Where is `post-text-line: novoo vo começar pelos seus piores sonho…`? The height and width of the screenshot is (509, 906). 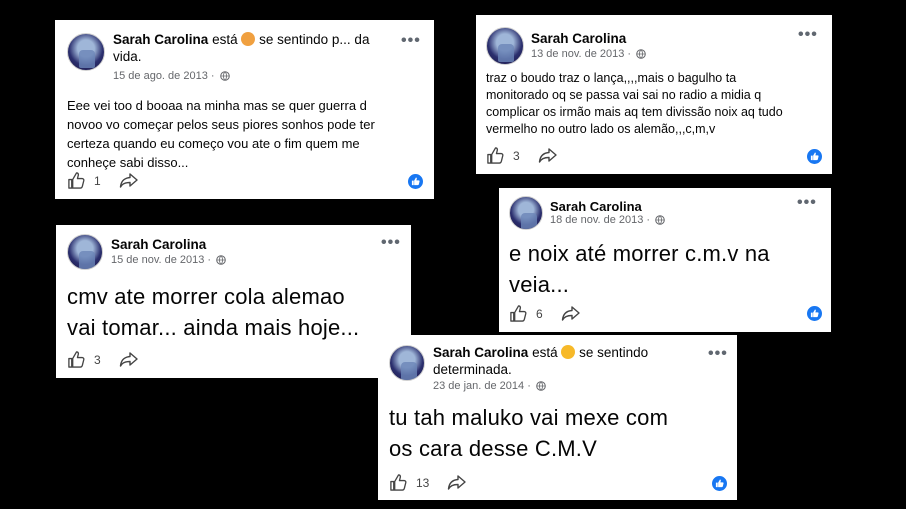
post-text-line: novoo vo começar pelos seus piores sonho… is located at coordinates (221, 124).